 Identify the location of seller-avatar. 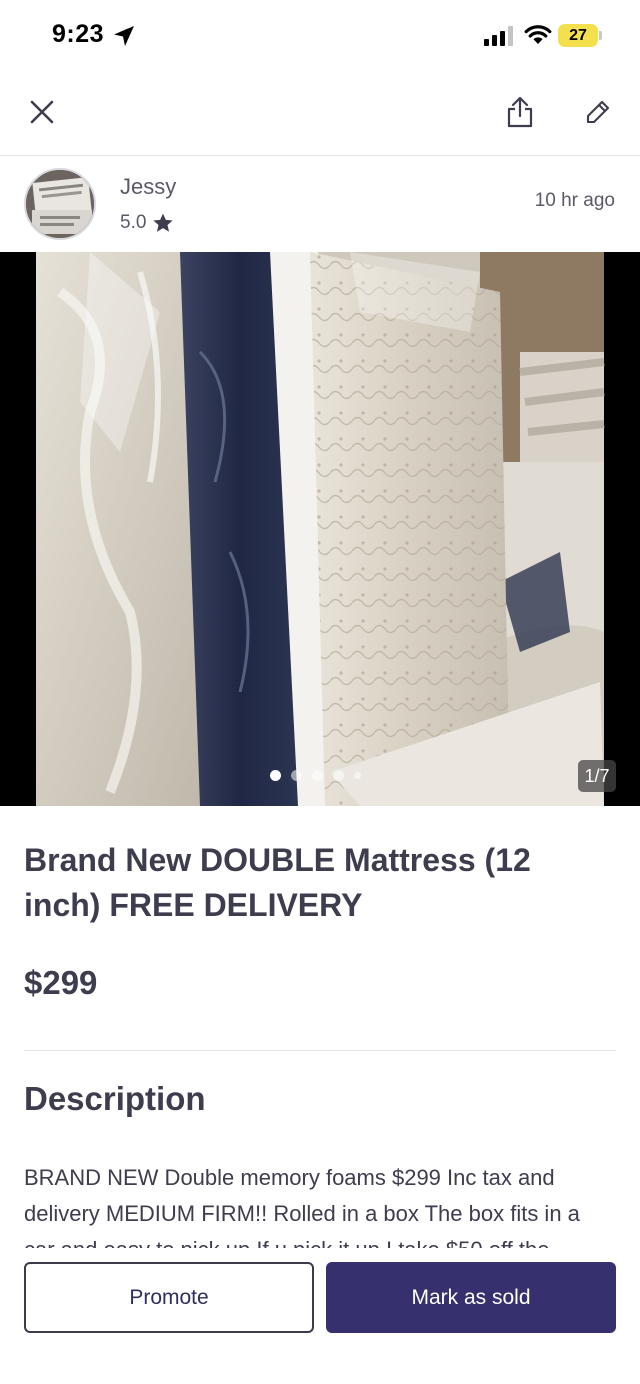
(60, 204).